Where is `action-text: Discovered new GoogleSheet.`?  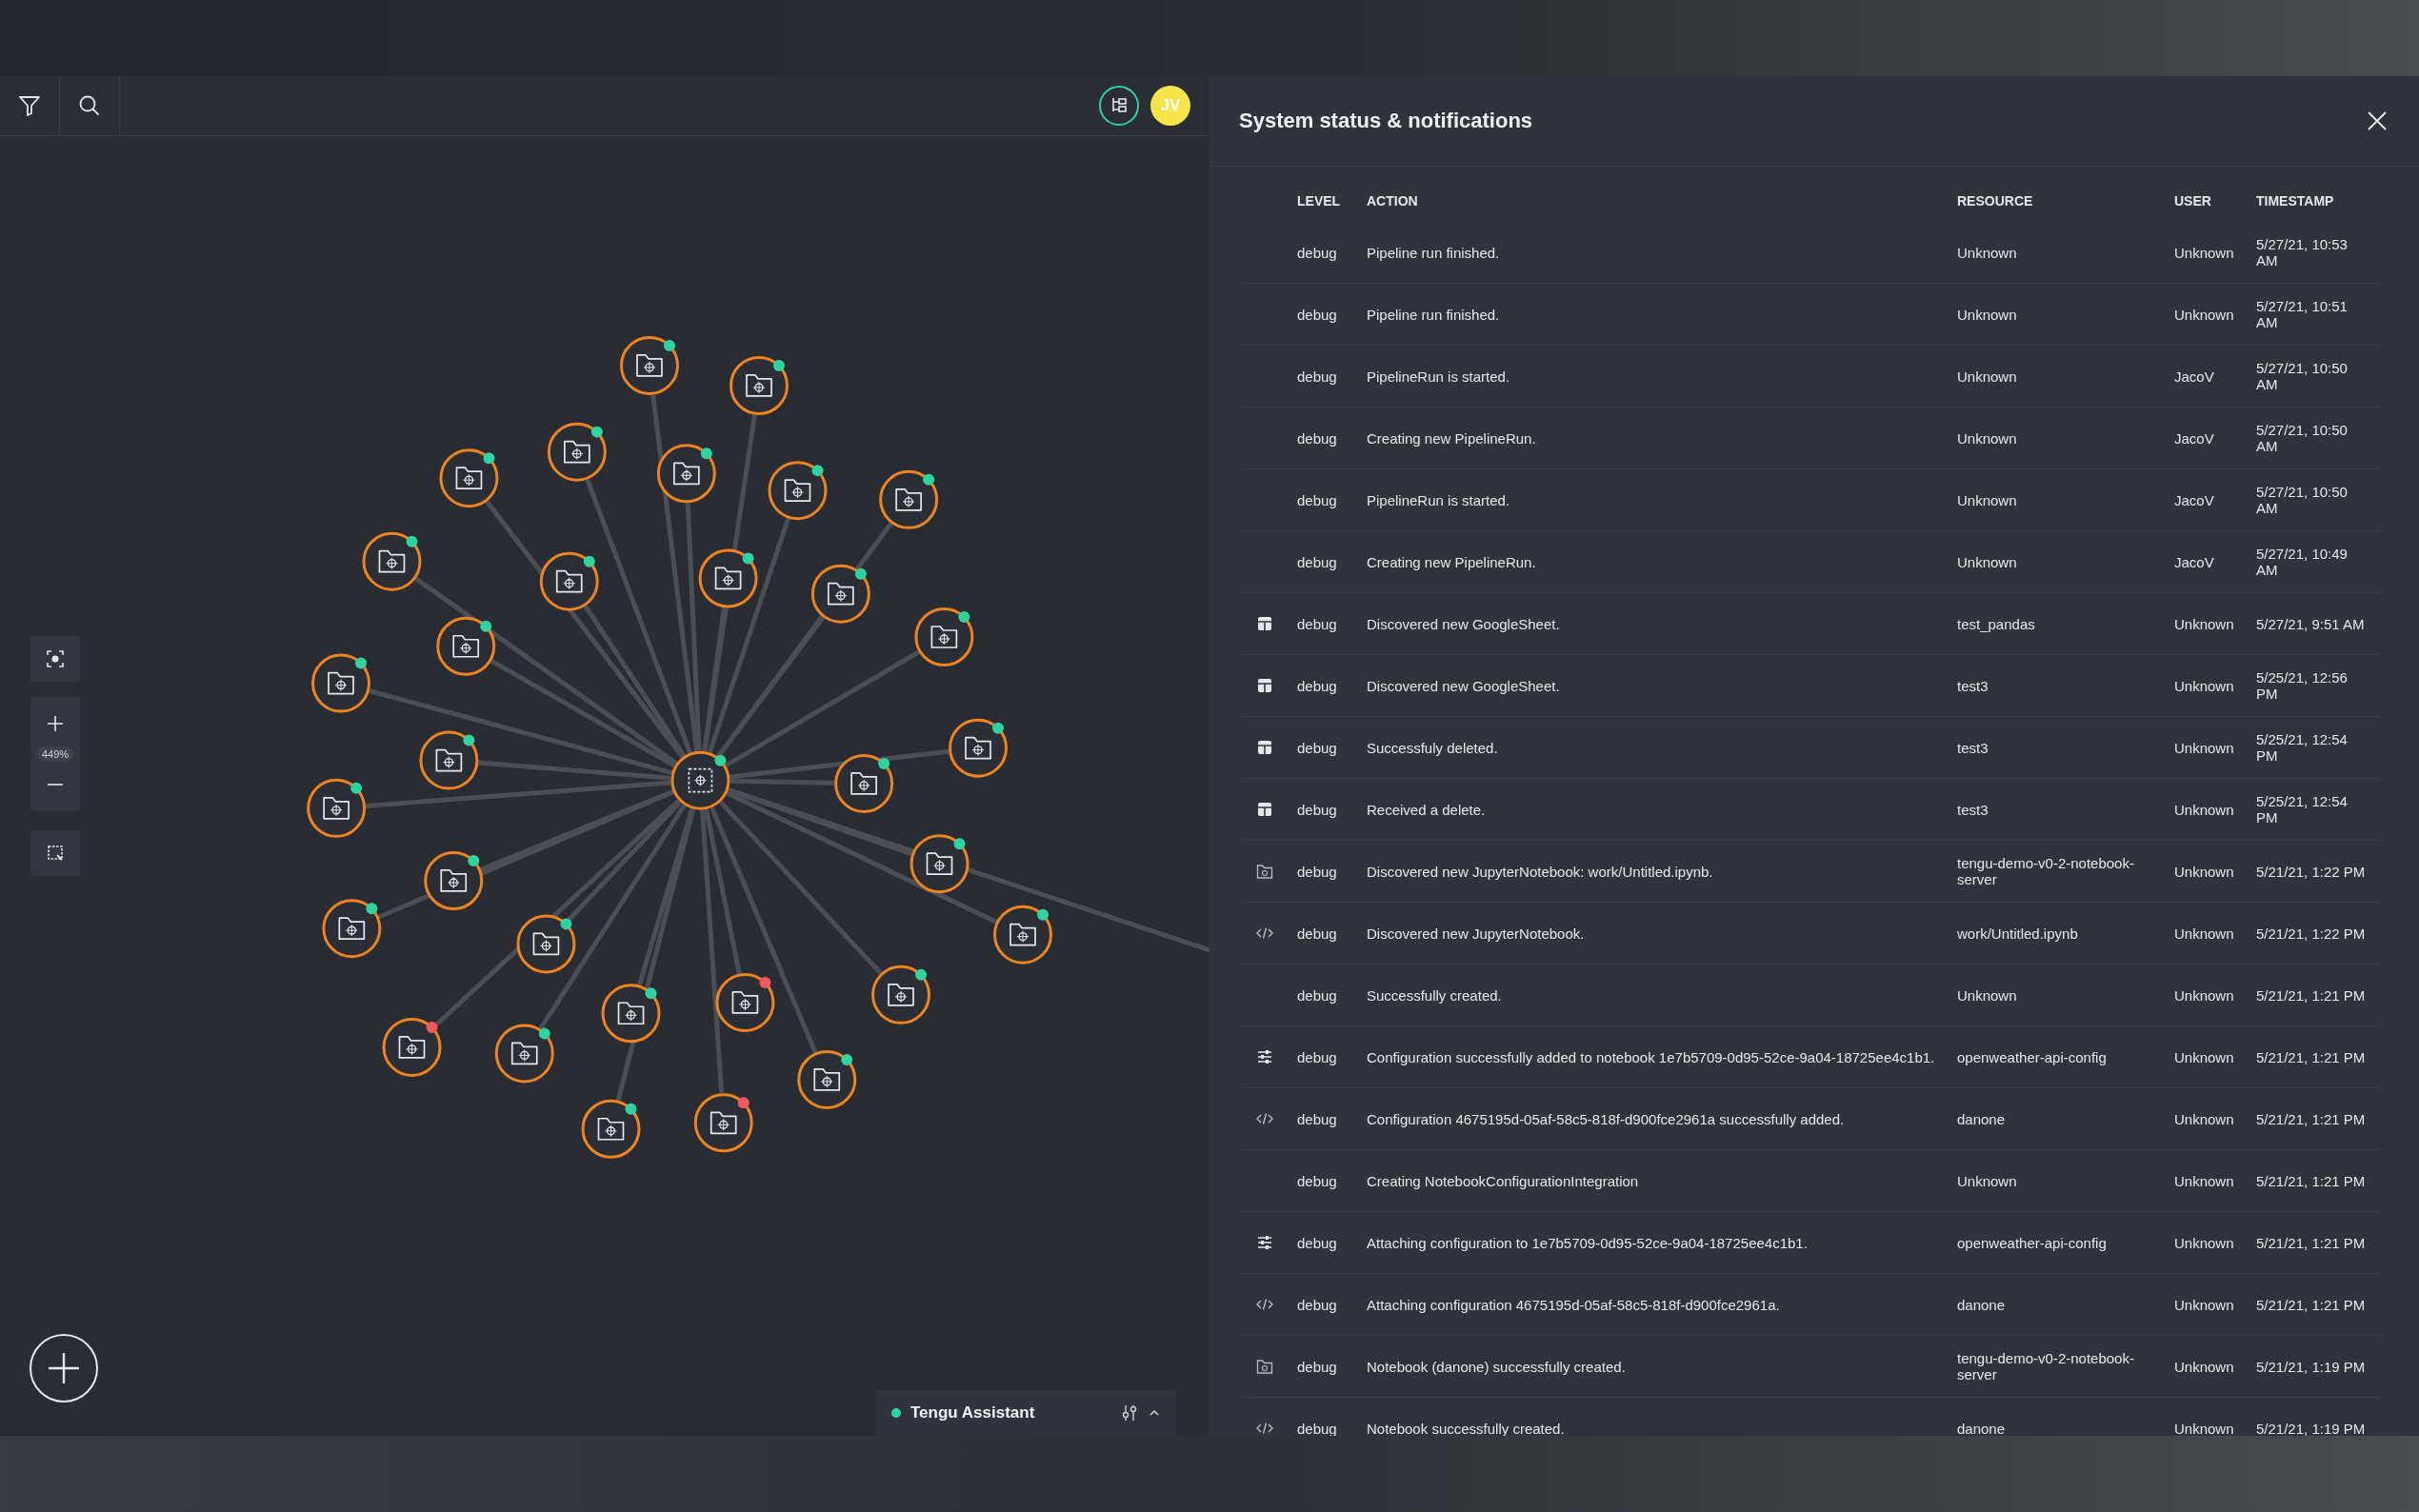 action-text: Discovered new GoogleSheet. is located at coordinates (1464, 623).